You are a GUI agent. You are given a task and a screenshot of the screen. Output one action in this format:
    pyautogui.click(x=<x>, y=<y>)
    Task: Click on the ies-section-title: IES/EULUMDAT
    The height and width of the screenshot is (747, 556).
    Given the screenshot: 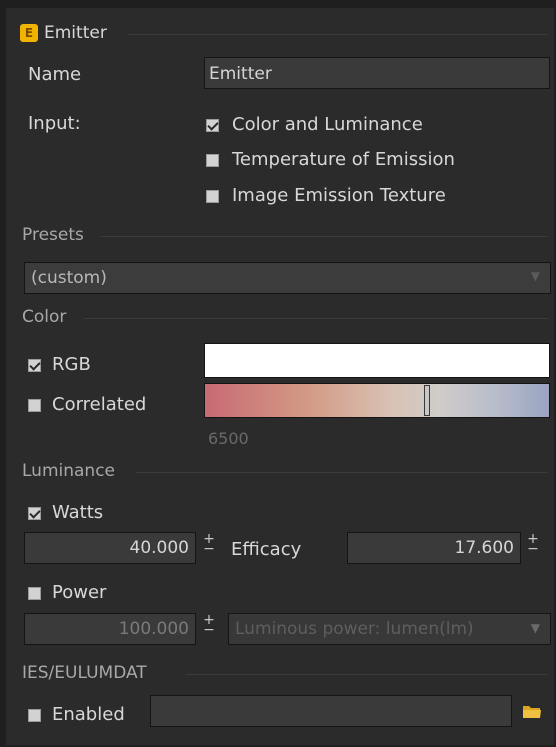 What is the action you would take?
    pyautogui.click(x=84, y=673)
    